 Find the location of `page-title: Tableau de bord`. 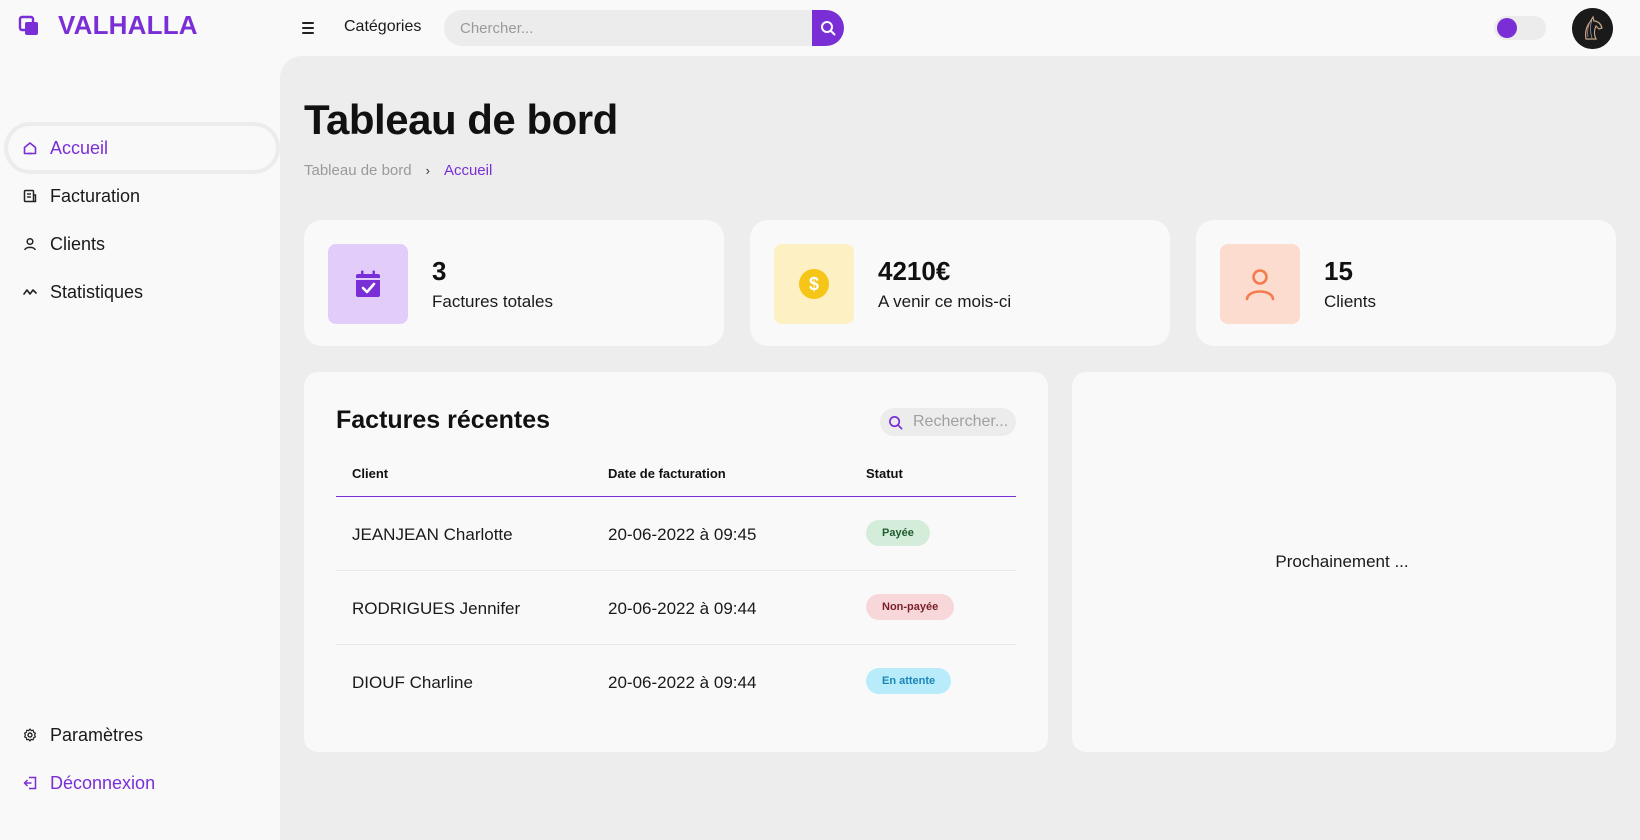

page-title: Tableau de bord is located at coordinates (461, 119).